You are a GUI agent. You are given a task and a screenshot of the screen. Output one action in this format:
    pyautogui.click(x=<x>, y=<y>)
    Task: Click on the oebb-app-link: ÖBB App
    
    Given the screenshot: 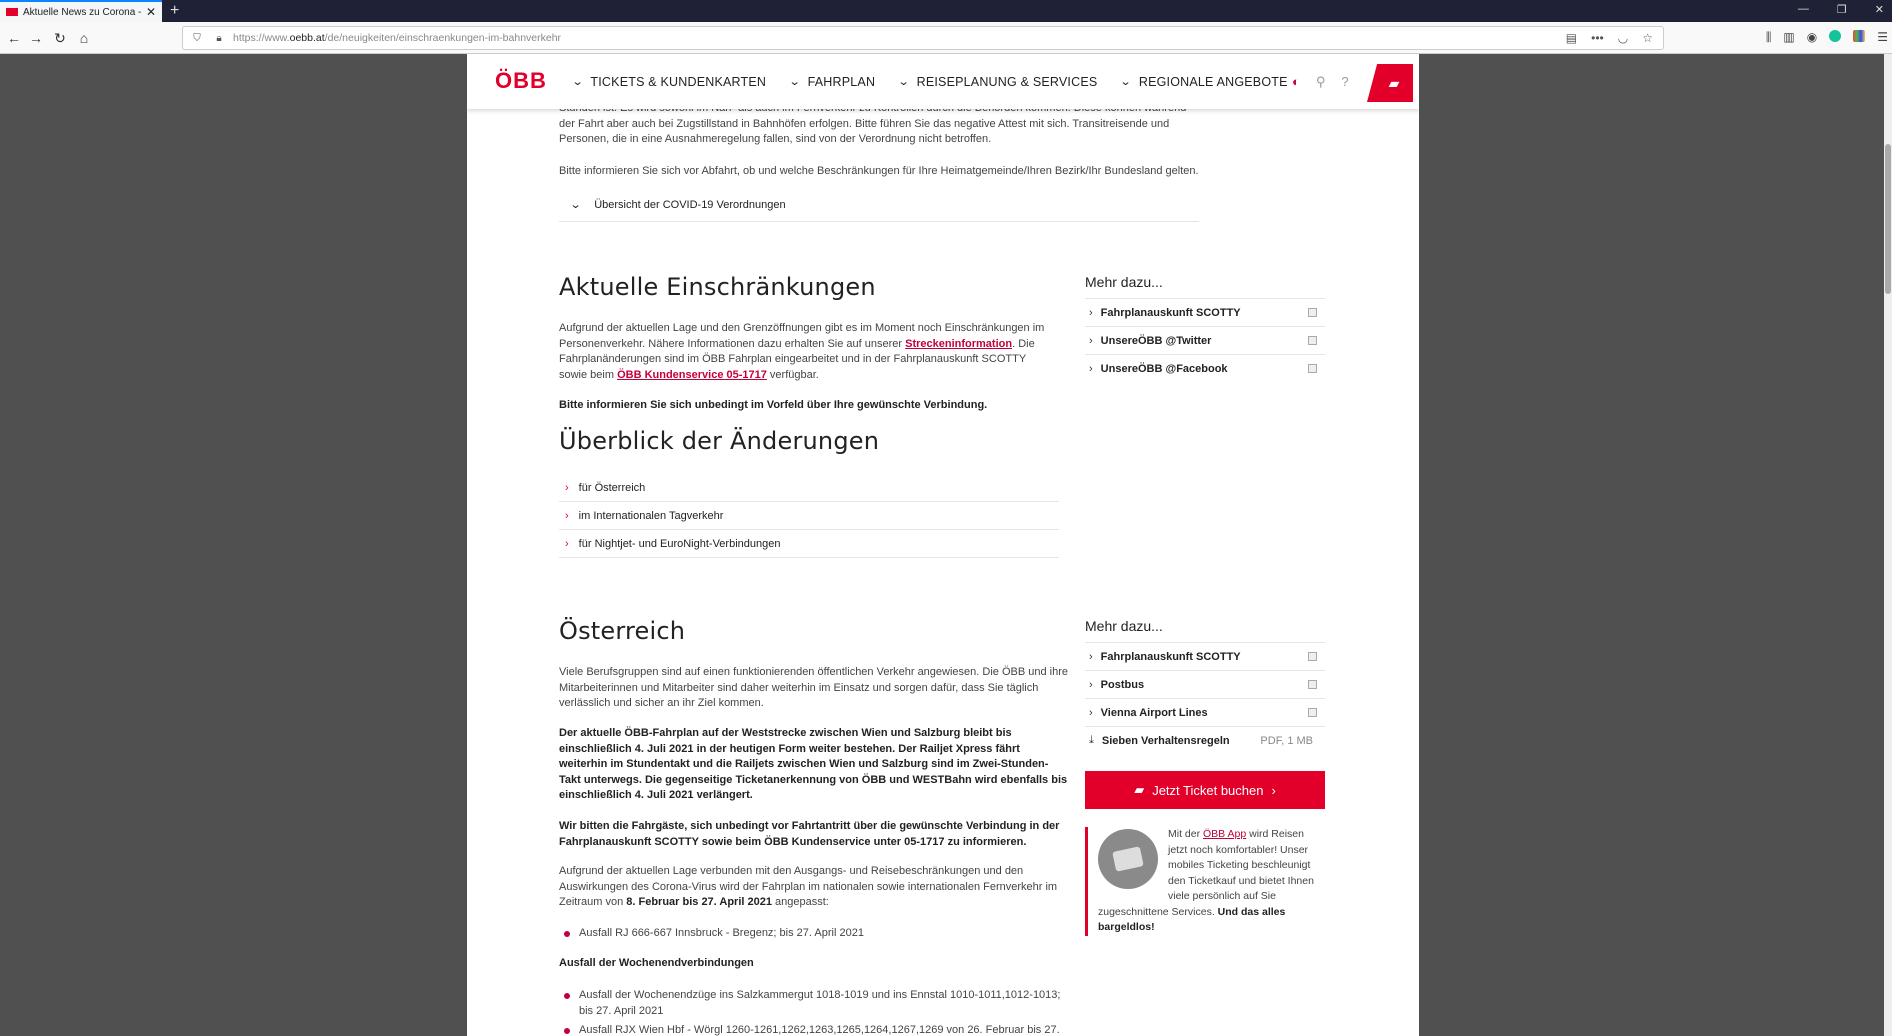 What is the action you would take?
    pyautogui.click(x=1224, y=834)
    